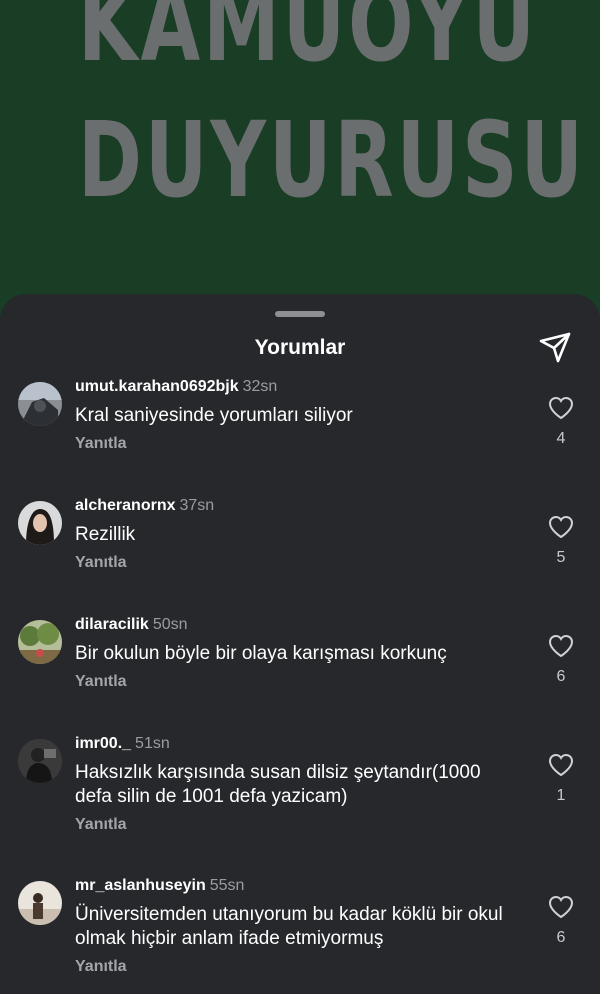  I want to click on comment-header: imr00._ 51sn, so click(122, 744).